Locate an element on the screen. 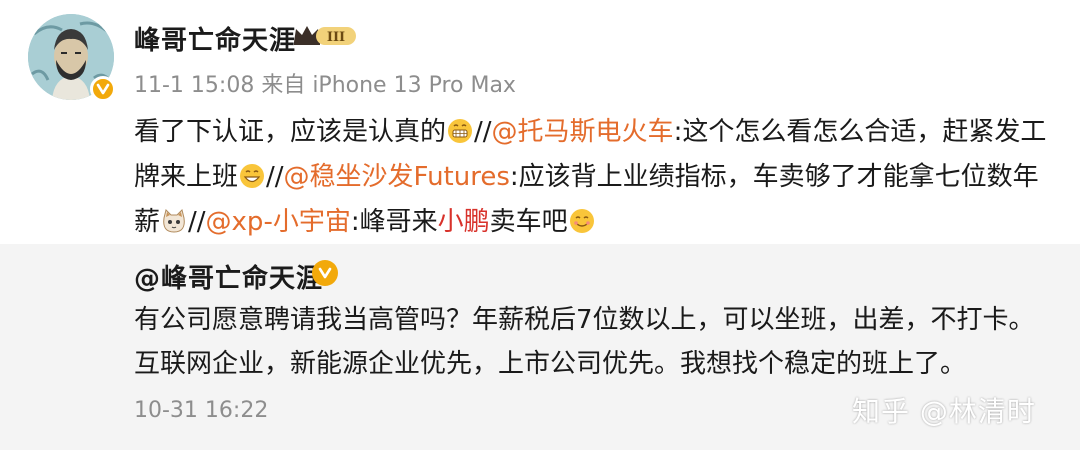 Image resolution: width=1080 pixels, height=450 pixels. post-text: 看了下认证，应该是认真的 is located at coordinates (290, 132).